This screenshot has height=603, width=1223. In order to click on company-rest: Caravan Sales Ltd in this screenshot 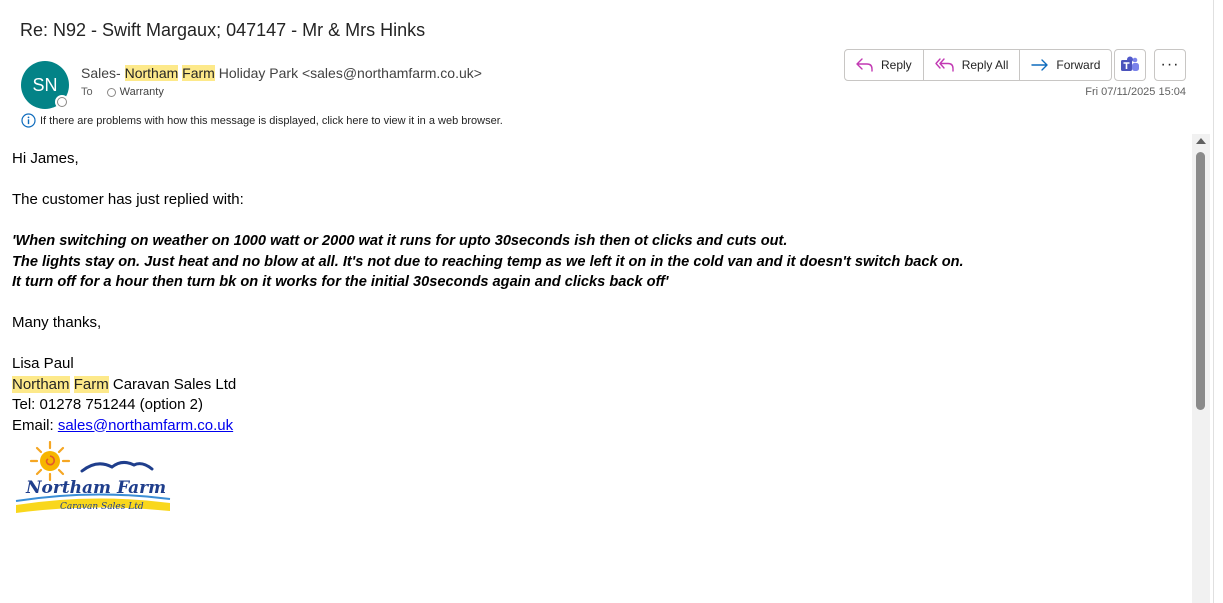, I will do `click(172, 384)`.